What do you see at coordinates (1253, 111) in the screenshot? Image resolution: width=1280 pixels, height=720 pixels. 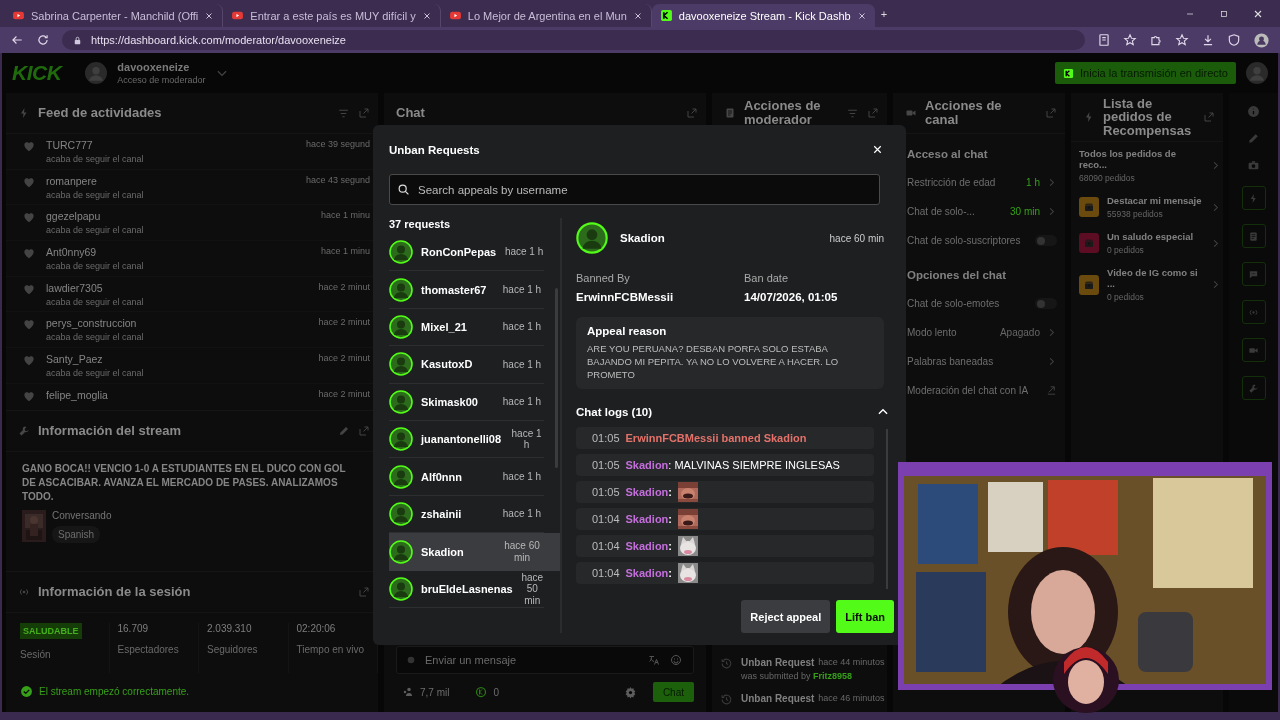 I see `info-icon` at bounding box center [1253, 111].